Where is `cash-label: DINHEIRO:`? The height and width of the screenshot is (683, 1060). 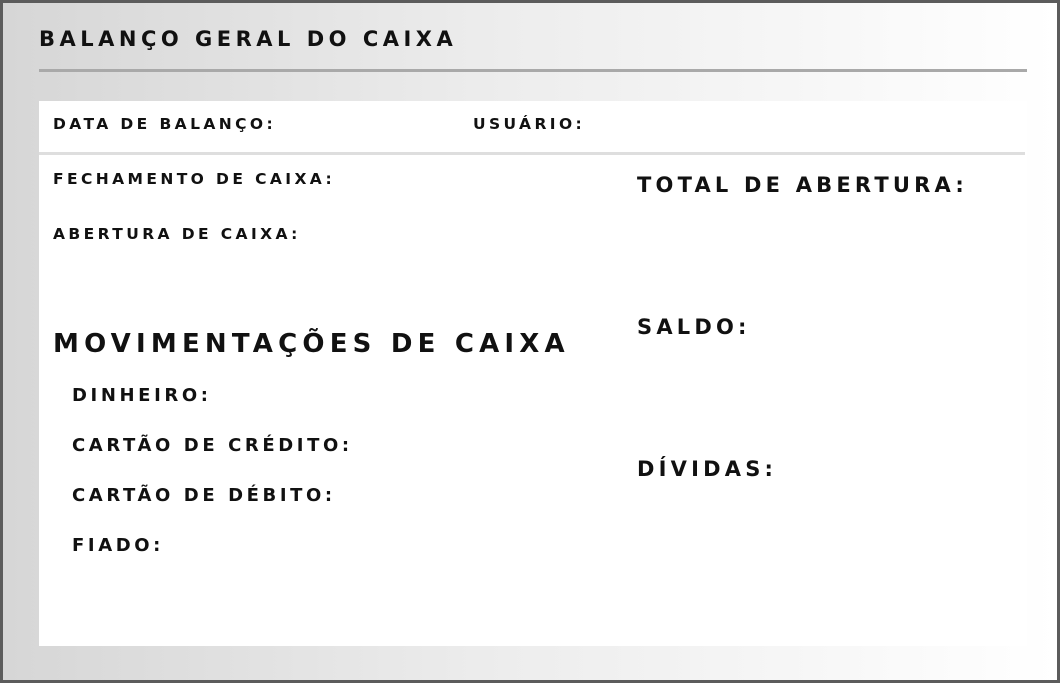 cash-label: DINHEIRO: is located at coordinates (142, 395).